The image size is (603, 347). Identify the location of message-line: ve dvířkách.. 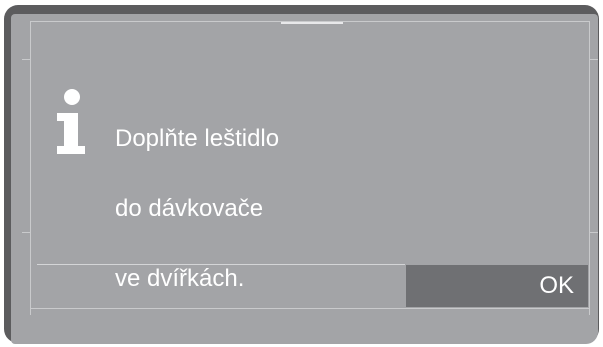
(180, 278).